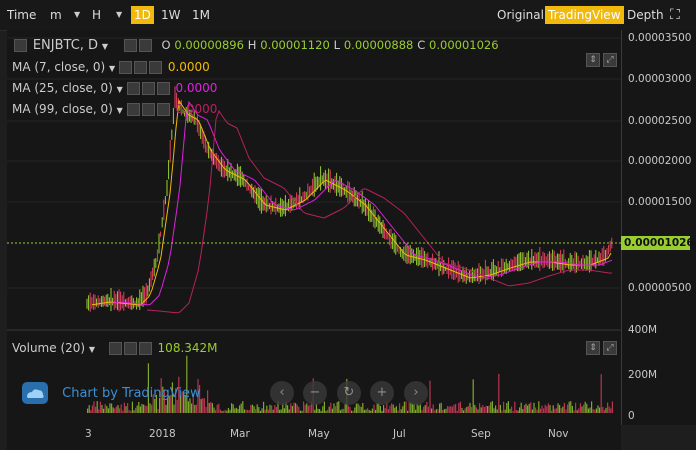  Describe the element at coordinates (593, 348) in the screenshot. I see `volume-pane-up-icon: ⇕` at that location.